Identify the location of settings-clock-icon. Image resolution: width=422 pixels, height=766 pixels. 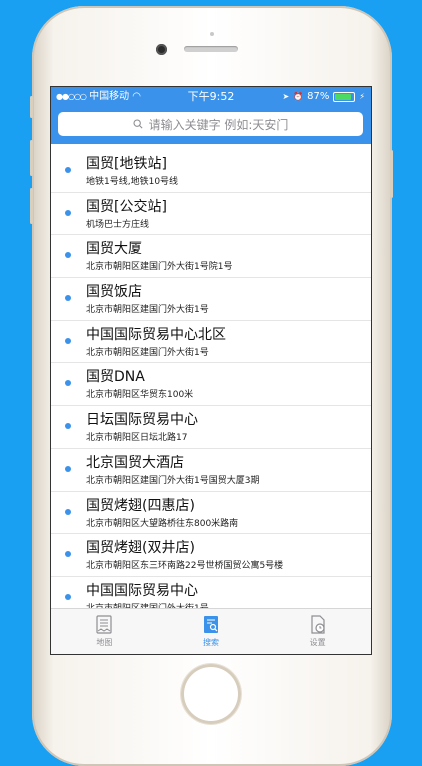
(318, 624).